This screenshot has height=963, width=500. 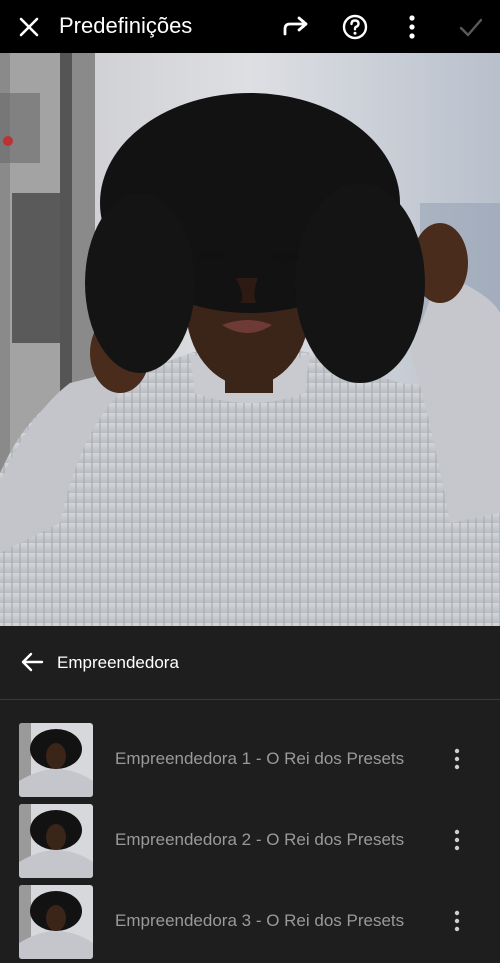 What do you see at coordinates (260, 920) in the screenshot?
I see `preset-name: Empreendedora 3 - O Rei dos Presets` at bounding box center [260, 920].